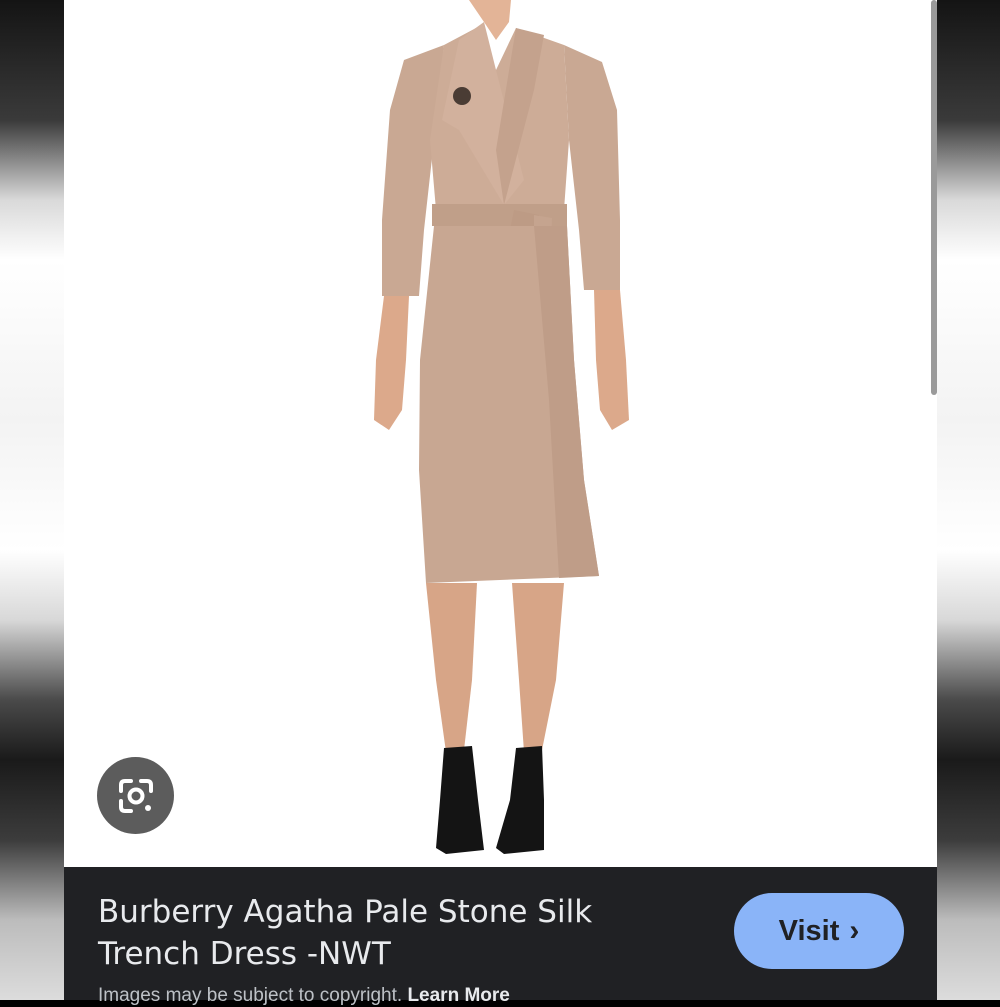  I want to click on learn-more-link: Learn More, so click(458, 995).